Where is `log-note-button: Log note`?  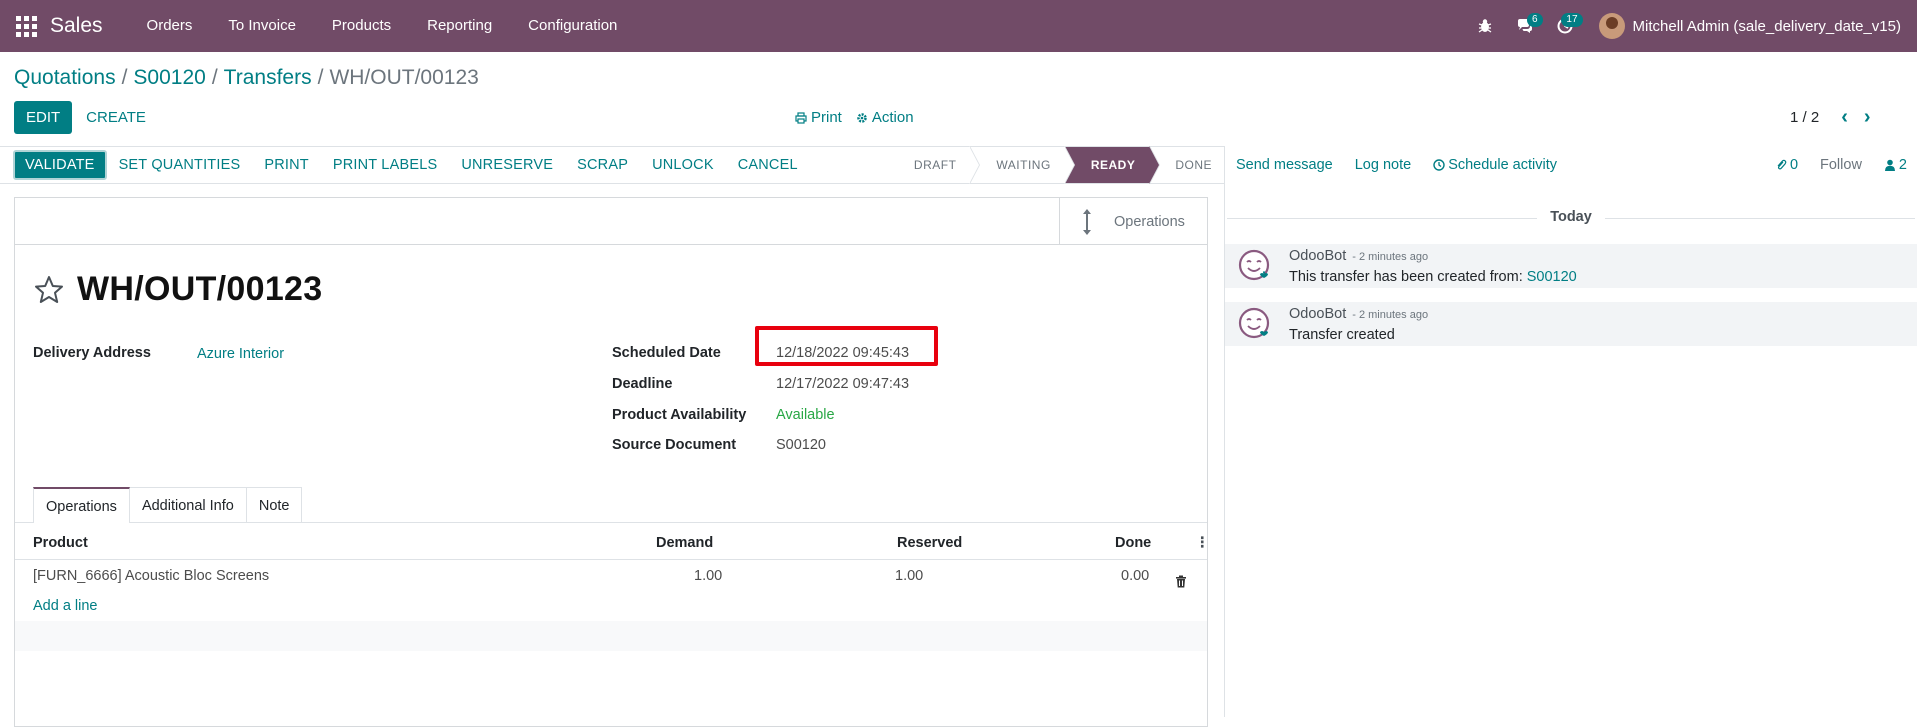
log-note-button: Log note is located at coordinates (1383, 165).